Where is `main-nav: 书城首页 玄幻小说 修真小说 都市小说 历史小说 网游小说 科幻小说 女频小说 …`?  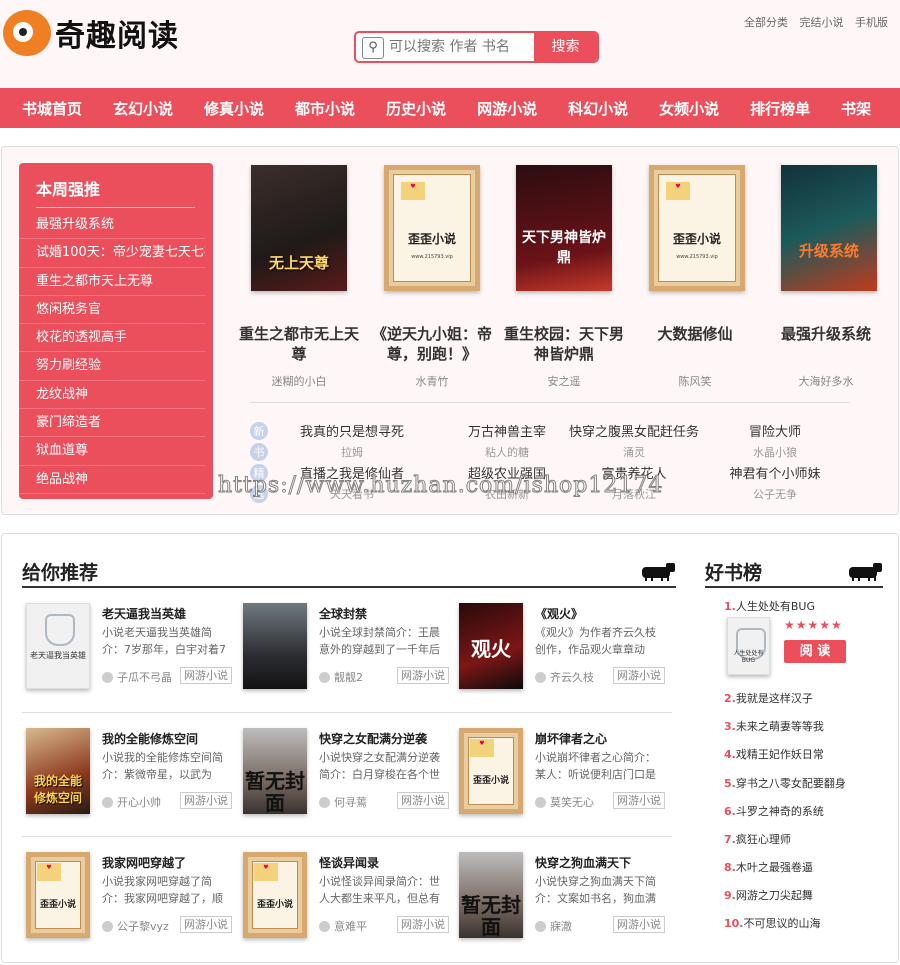 main-nav: 书城首页 玄幻小说 修真小说 都市小说 历史小说 网游小说 科幻小说 女频小说 … is located at coordinates (450, 108).